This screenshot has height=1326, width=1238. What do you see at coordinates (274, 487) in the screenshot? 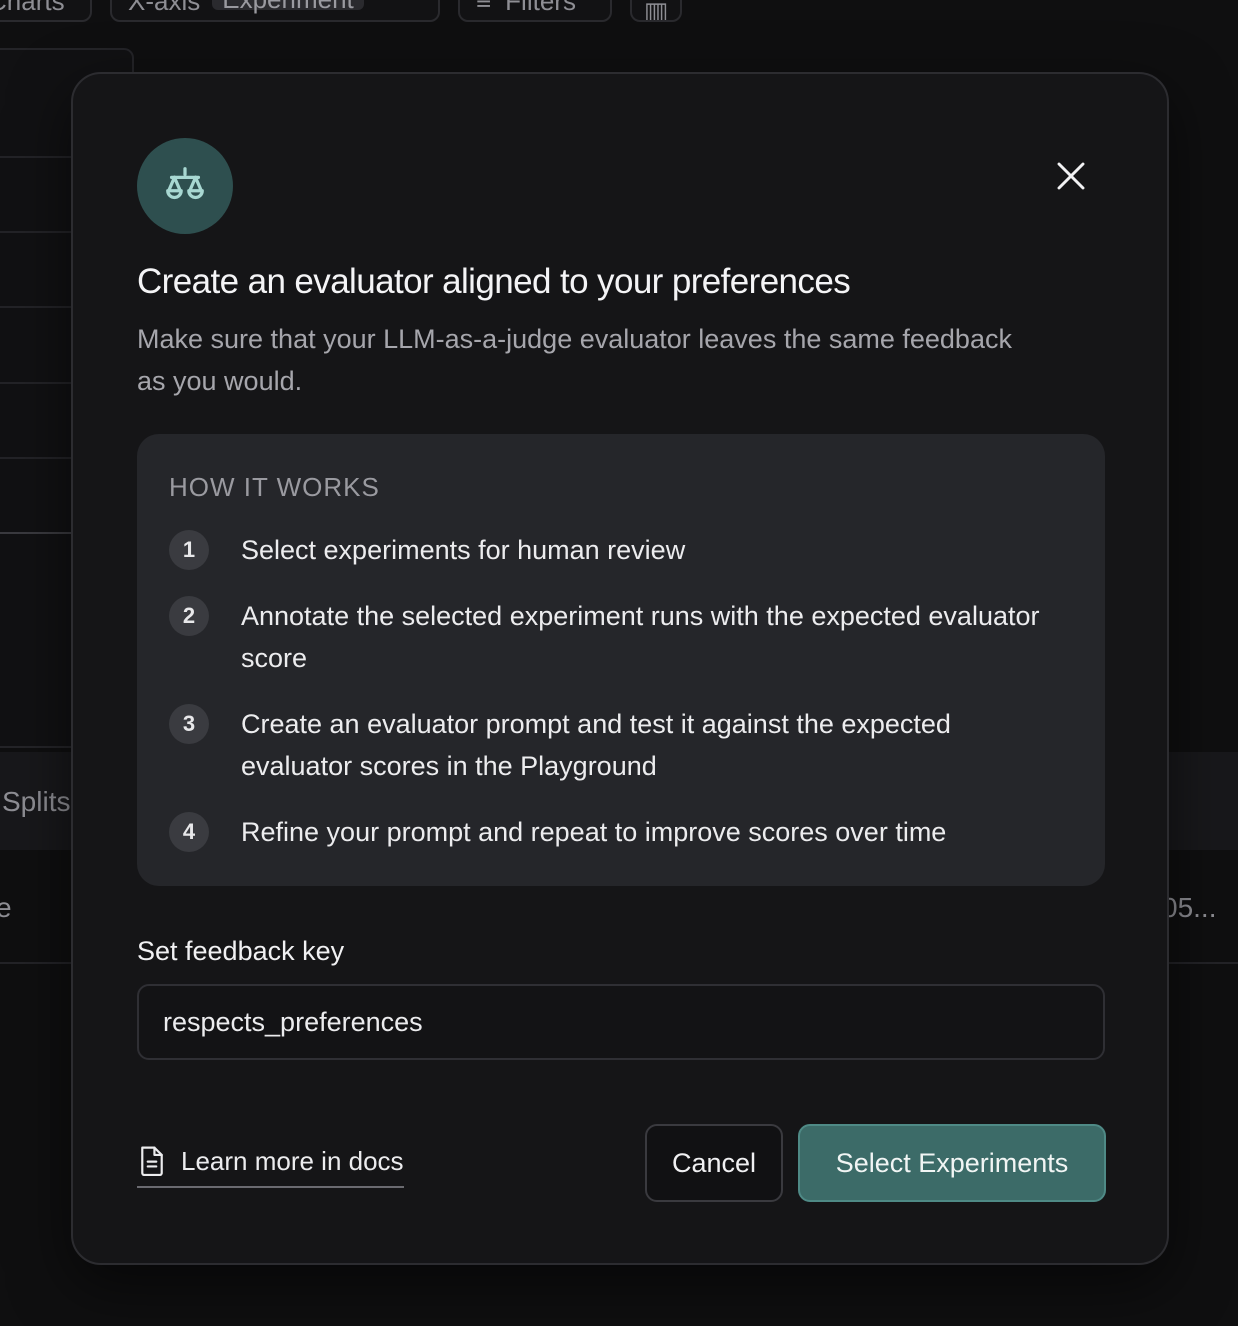
I see `how-it-works-heading: HOW IT WORKS` at bounding box center [274, 487].